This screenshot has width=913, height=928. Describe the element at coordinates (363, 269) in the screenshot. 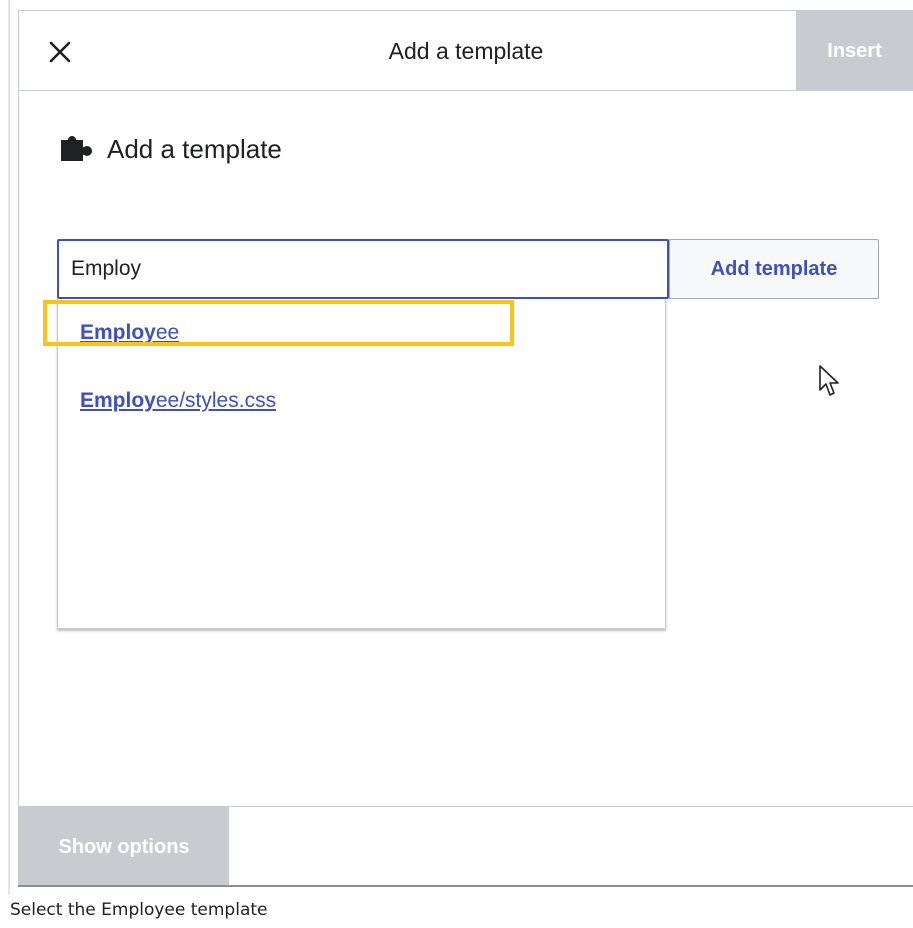

I see `template-search-input` at that location.